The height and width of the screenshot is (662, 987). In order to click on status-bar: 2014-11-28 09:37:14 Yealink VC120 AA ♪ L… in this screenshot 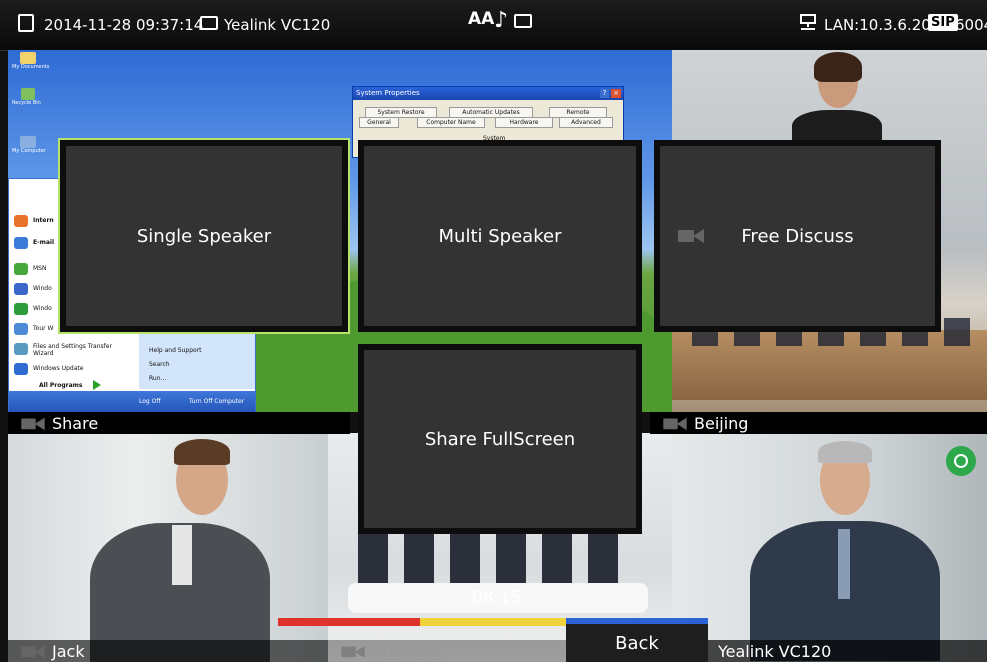, I will do `click(493, 25)`.